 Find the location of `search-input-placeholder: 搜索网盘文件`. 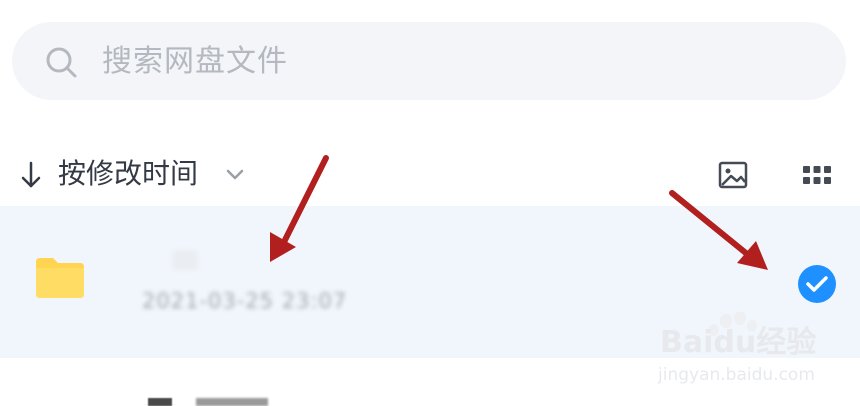

search-input-placeholder: 搜索网盘文件 is located at coordinates (195, 62).